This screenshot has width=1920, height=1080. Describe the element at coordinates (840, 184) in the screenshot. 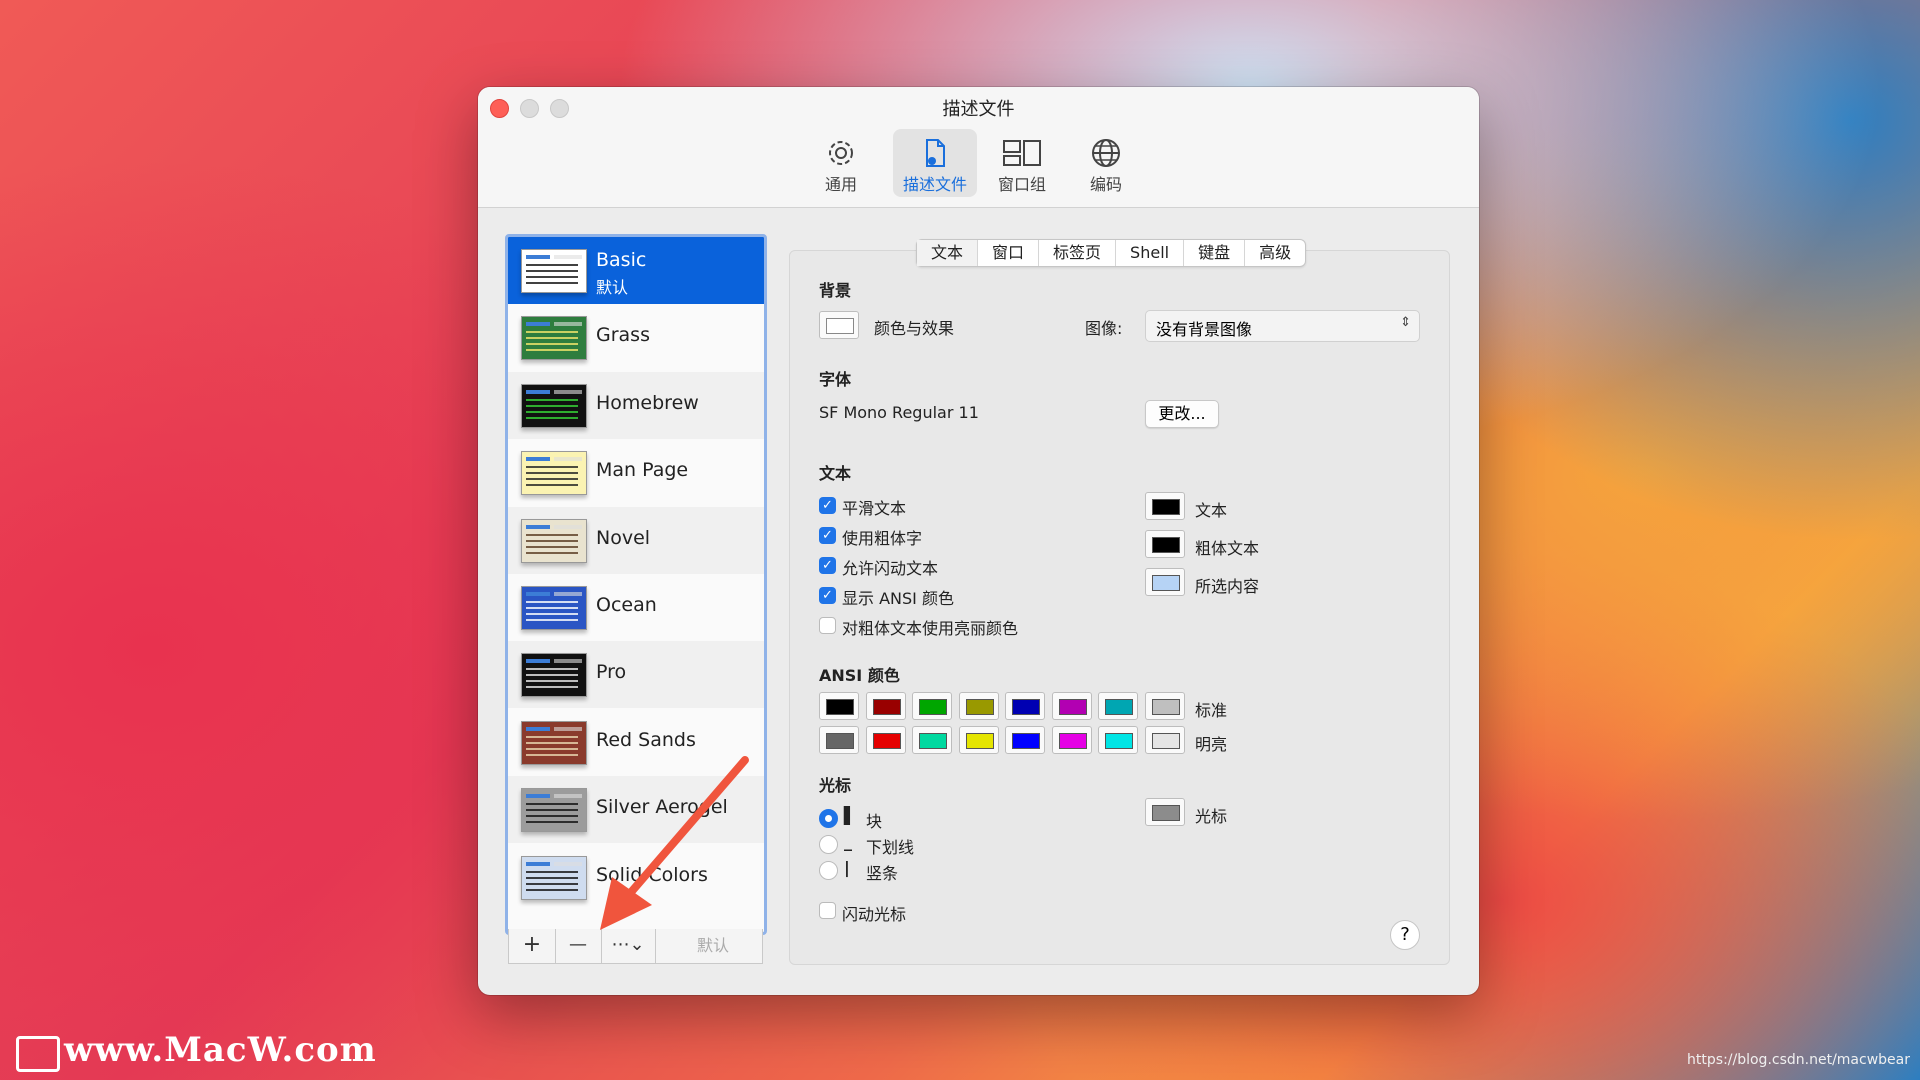

I see `toolbar-general-label: 通用` at that location.